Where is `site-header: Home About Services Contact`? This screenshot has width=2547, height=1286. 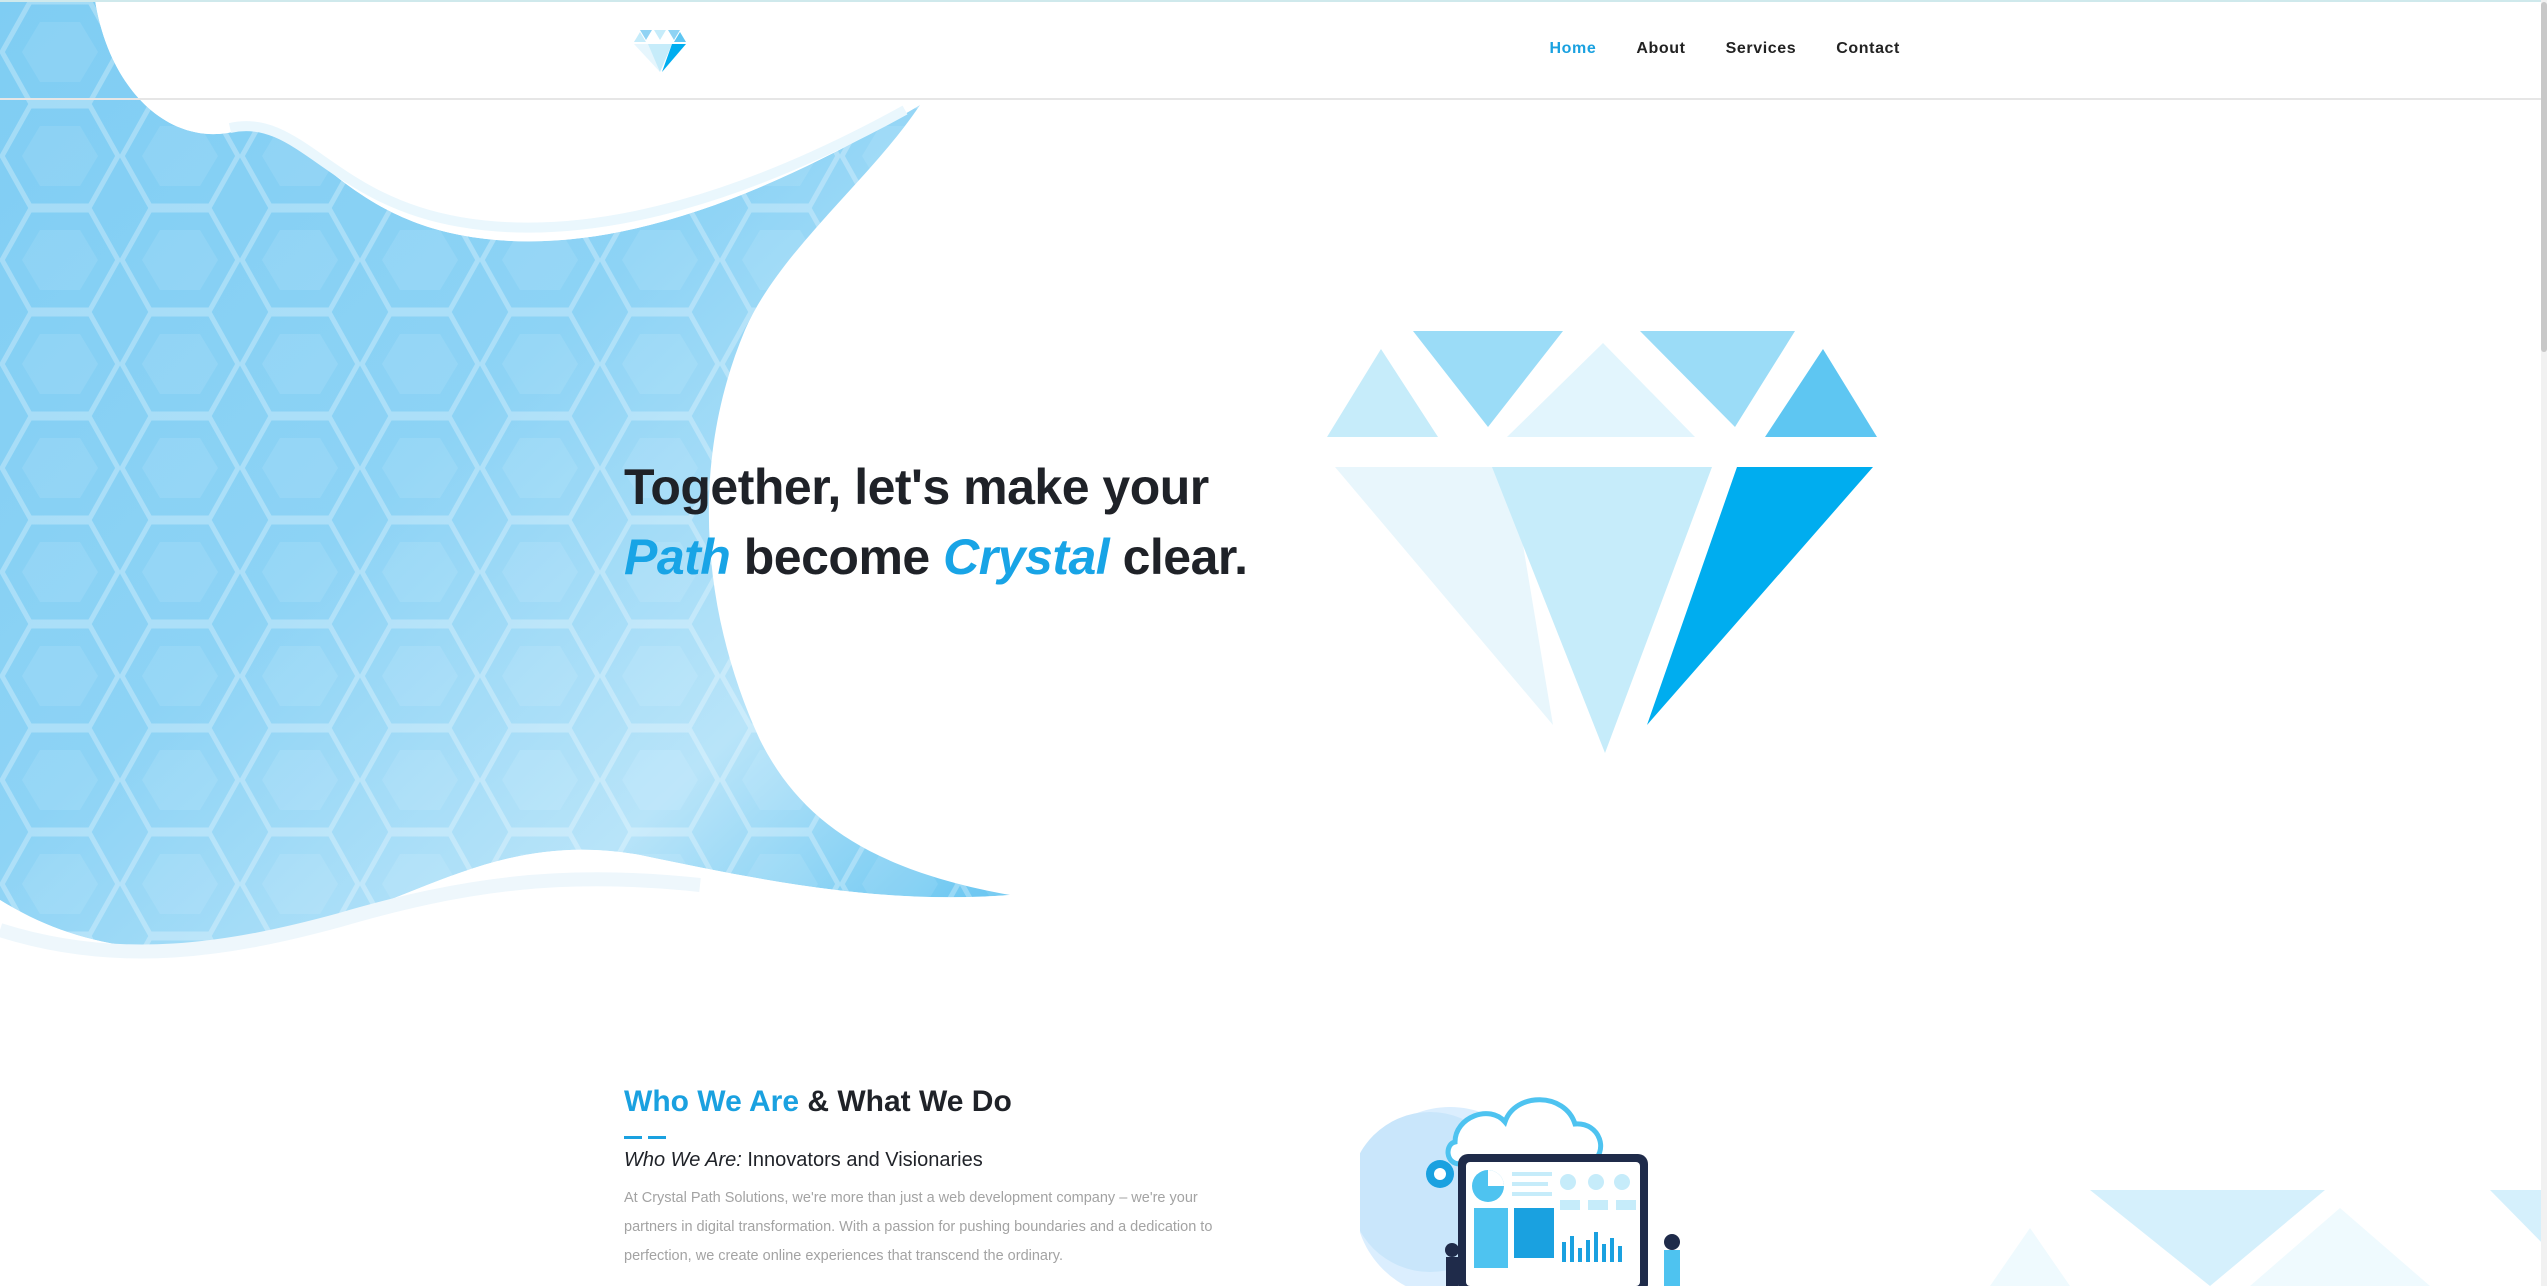
site-header: Home About Services Contact is located at coordinates (1273, 50).